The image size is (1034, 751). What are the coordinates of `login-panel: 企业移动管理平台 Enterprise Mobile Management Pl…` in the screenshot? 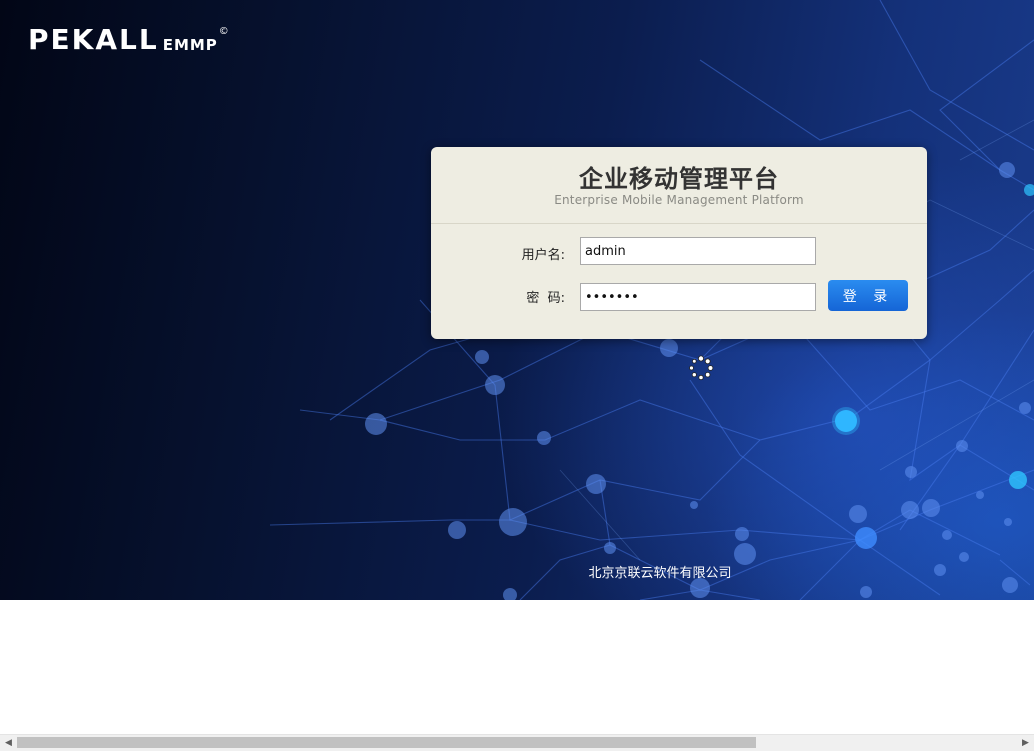 It's located at (679, 243).